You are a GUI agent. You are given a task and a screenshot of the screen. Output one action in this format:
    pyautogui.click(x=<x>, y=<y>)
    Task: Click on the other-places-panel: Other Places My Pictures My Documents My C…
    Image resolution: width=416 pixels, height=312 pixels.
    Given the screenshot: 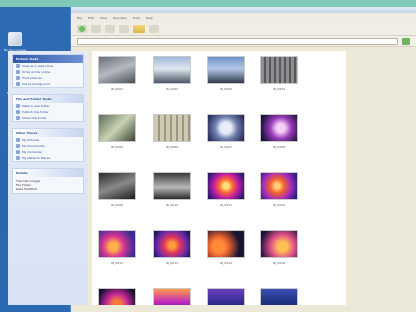 What is the action you would take?
    pyautogui.click(x=48, y=145)
    